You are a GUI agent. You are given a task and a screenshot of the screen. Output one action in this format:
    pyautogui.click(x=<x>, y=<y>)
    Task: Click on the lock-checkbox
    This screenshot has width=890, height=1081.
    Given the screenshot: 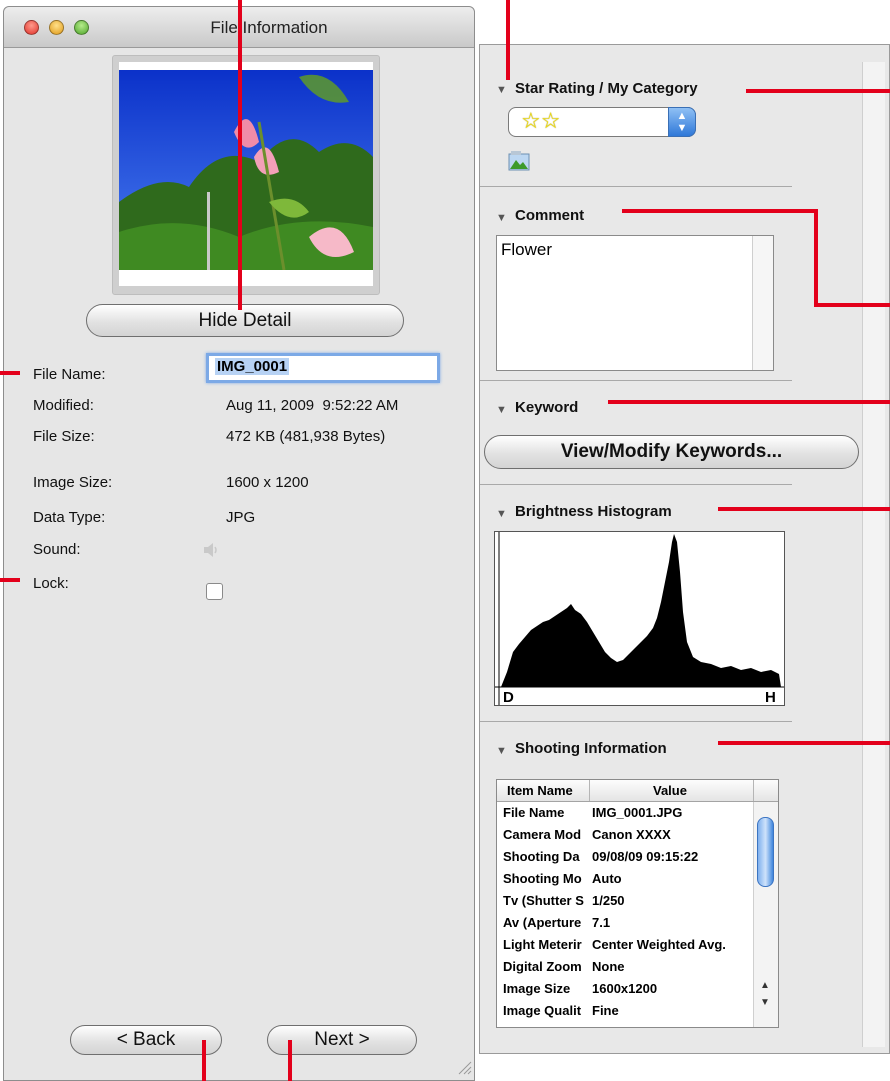 What is the action you would take?
    pyautogui.click(x=214, y=591)
    